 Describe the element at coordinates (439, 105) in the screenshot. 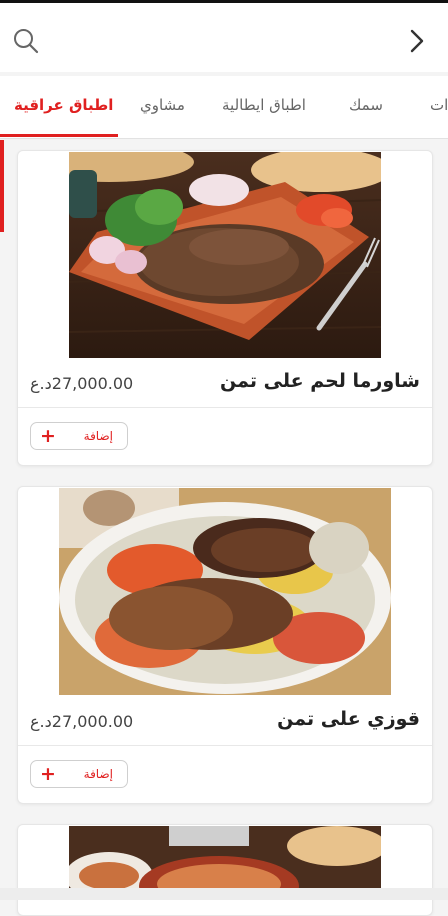

I see `tab-more: ات` at that location.